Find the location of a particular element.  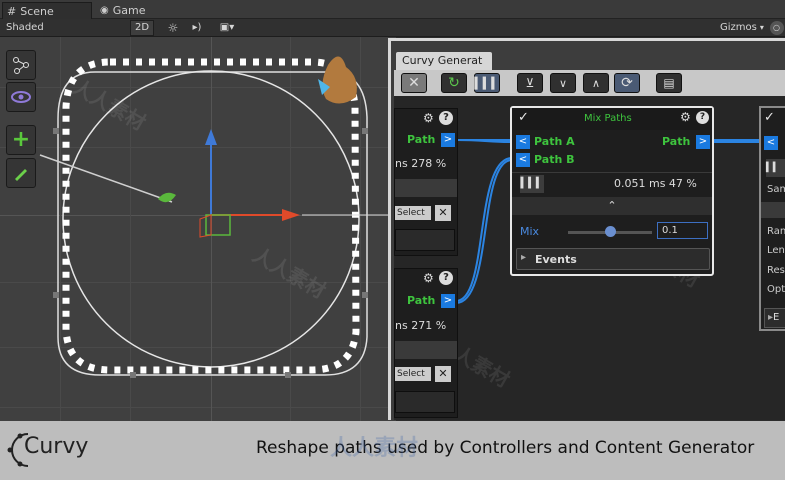

add-point-button: + is located at coordinates (21, 140).